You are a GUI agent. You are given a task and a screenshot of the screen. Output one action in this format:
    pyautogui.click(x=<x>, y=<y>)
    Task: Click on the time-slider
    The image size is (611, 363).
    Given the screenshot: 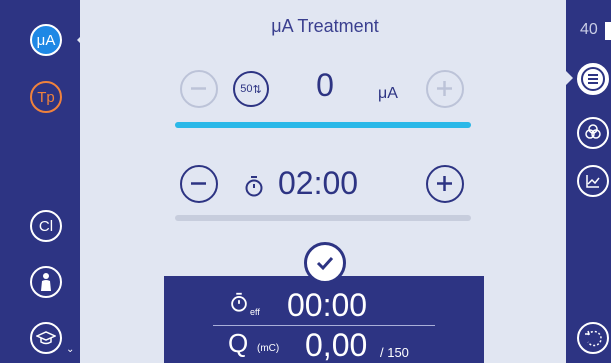 What is the action you would take?
    pyautogui.click(x=323, y=218)
    